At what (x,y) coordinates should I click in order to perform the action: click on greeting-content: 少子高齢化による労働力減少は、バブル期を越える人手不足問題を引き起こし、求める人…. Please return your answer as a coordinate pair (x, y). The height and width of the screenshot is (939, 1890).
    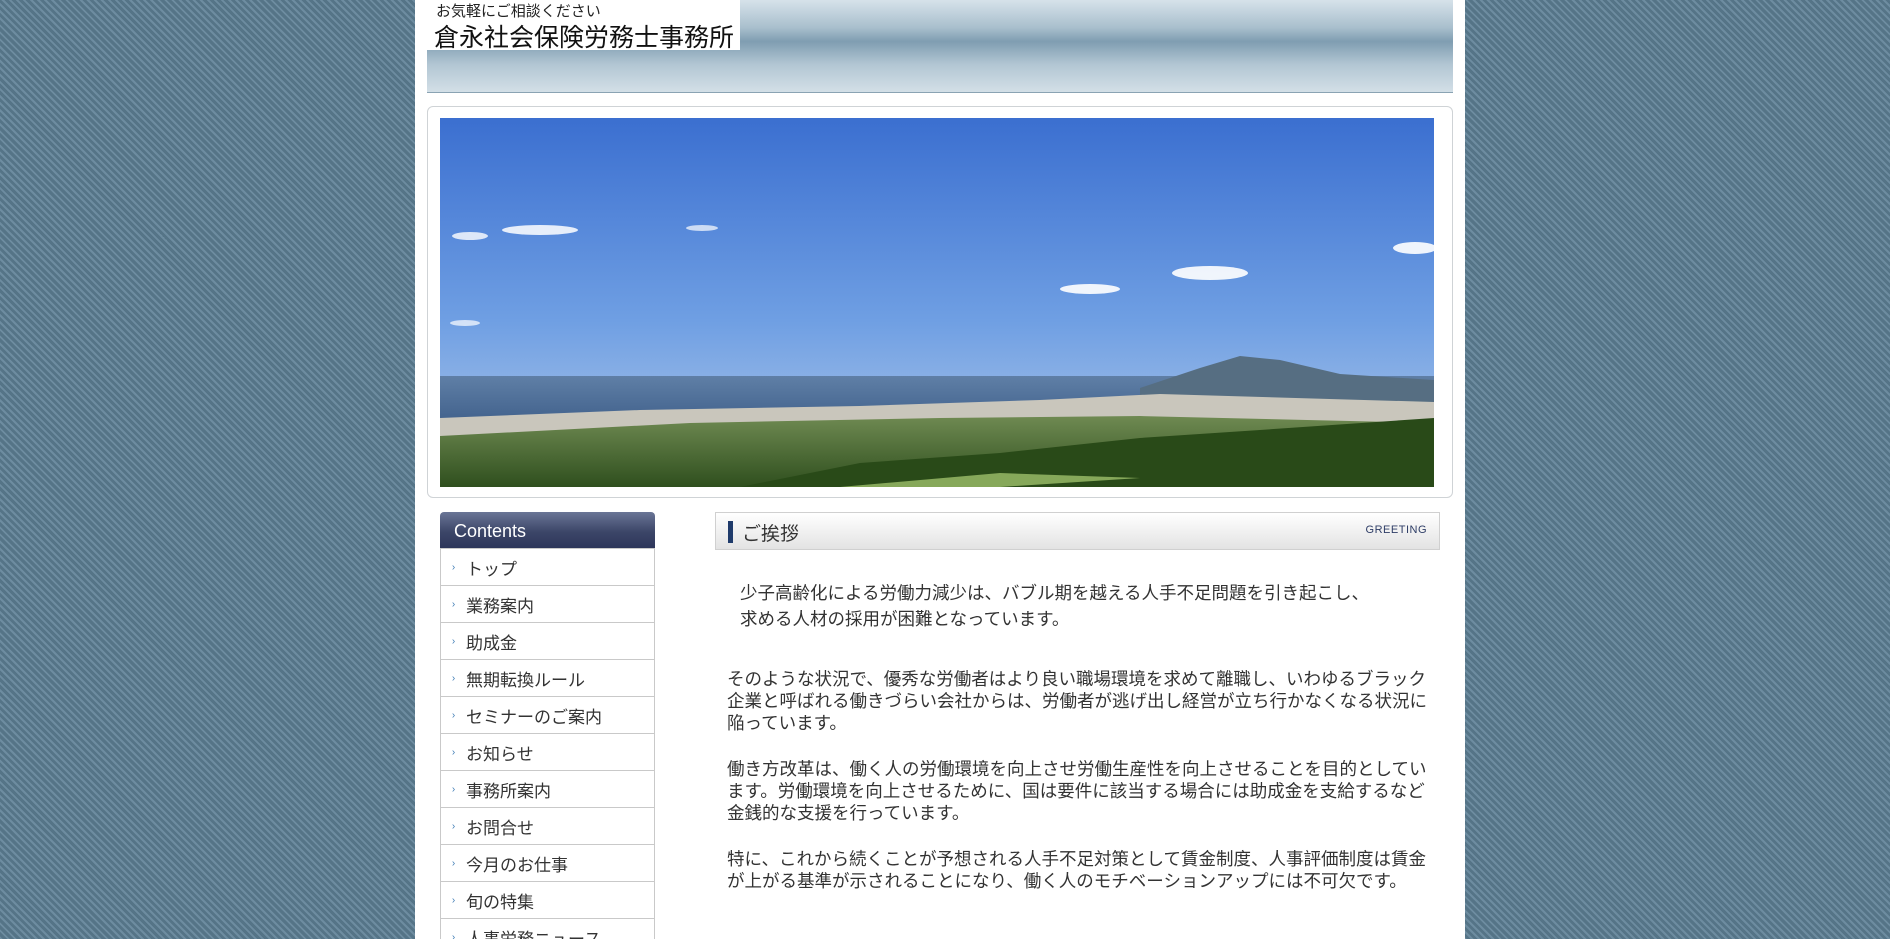
    Looking at the image, I should click on (1077, 736).